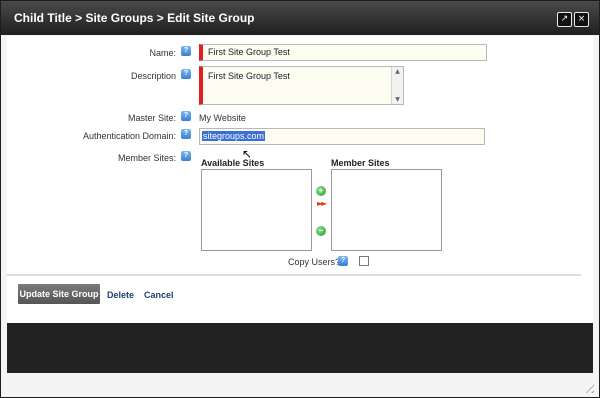 The height and width of the screenshot is (398, 600). Describe the element at coordinates (59, 294) in the screenshot. I see `update-site-group-button: Update Site Group` at that location.